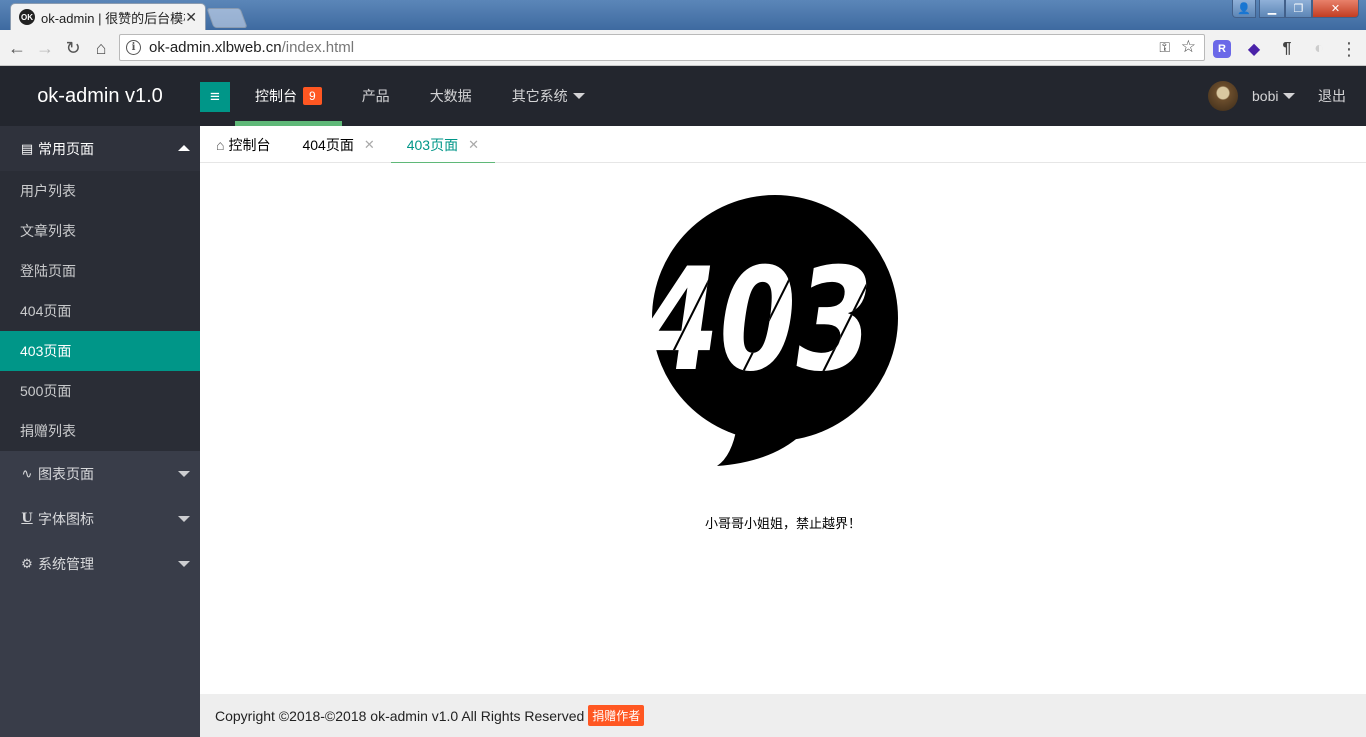  What do you see at coordinates (1164, 47) in the screenshot?
I see `key-icon: ⚿` at bounding box center [1164, 47].